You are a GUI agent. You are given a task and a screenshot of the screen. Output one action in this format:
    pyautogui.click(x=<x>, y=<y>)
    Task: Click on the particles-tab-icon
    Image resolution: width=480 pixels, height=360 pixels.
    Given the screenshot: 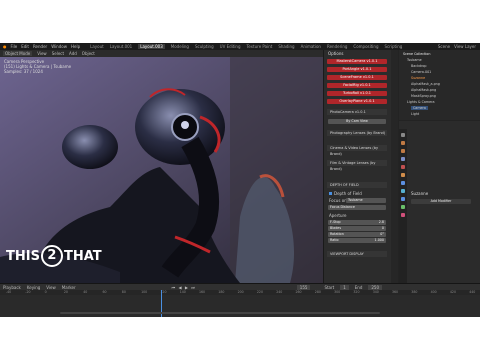 What is the action you would take?
    pyautogui.click(x=403, y=191)
    